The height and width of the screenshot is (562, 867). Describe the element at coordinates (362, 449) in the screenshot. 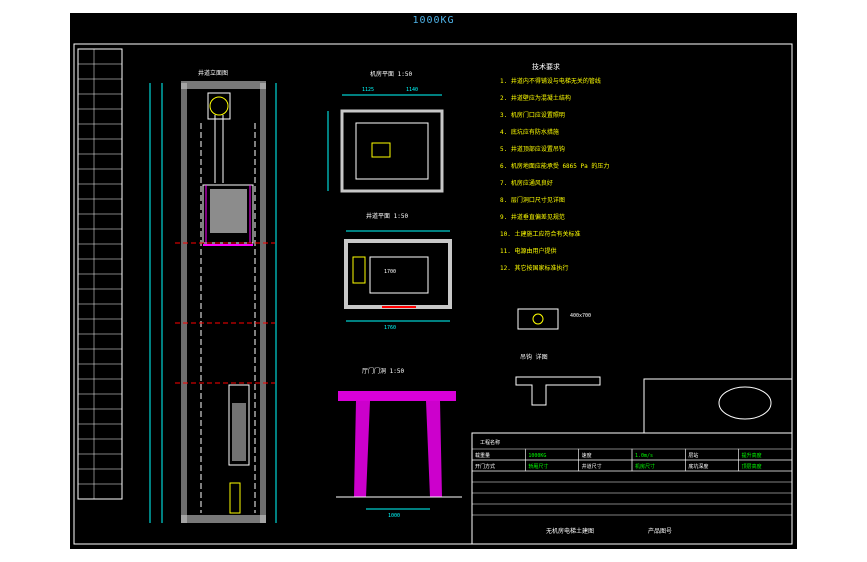

I see `door-jamb-left` at that location.